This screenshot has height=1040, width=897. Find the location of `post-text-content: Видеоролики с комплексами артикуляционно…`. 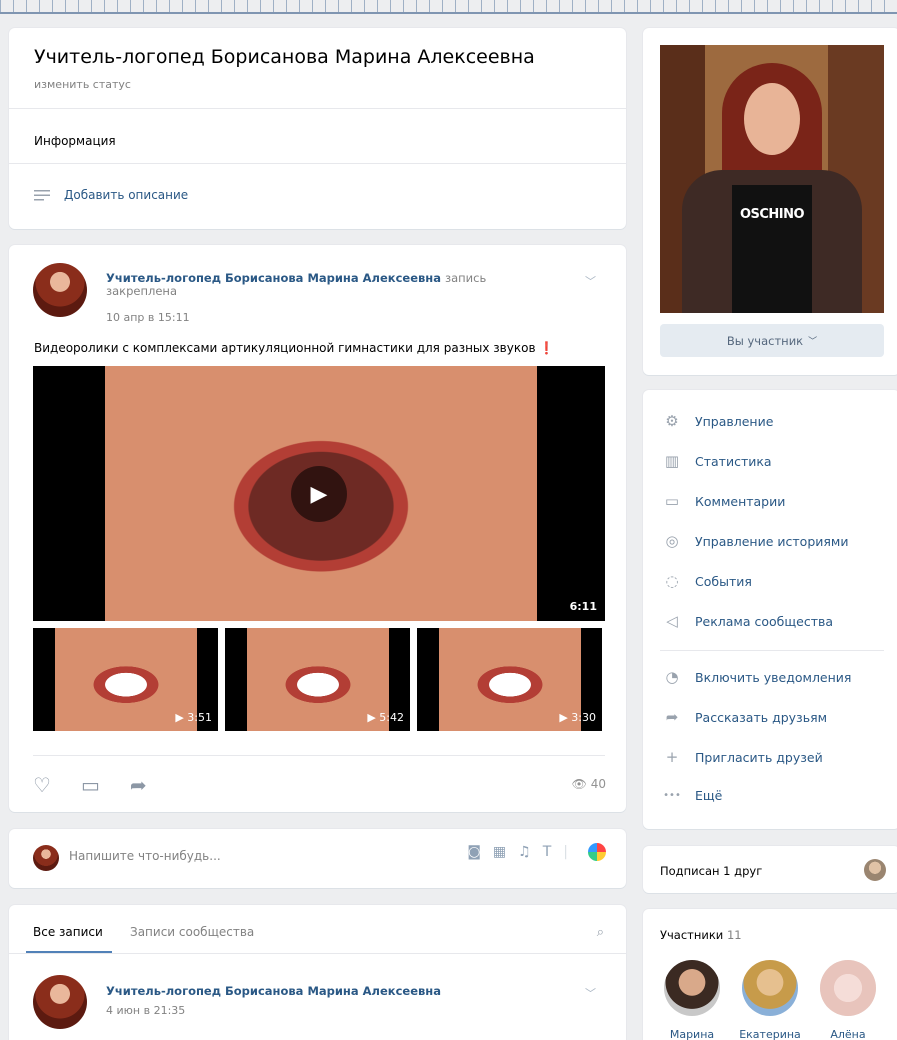

post-text-content: Видеоролики с комплексами артикуляционно… is located at coordinates (285, 348).